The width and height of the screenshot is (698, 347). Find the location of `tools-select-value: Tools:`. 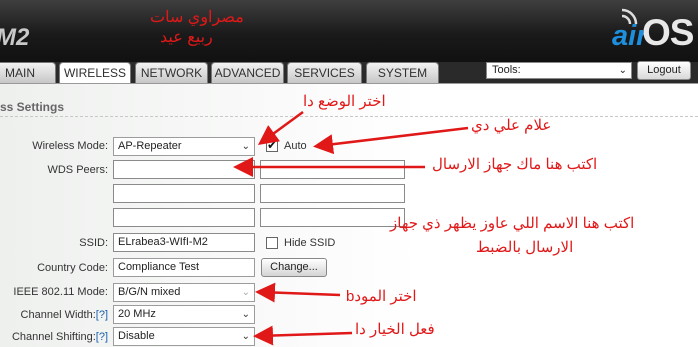

tools-select-value: Tools: is located at coordinates (506, 70).